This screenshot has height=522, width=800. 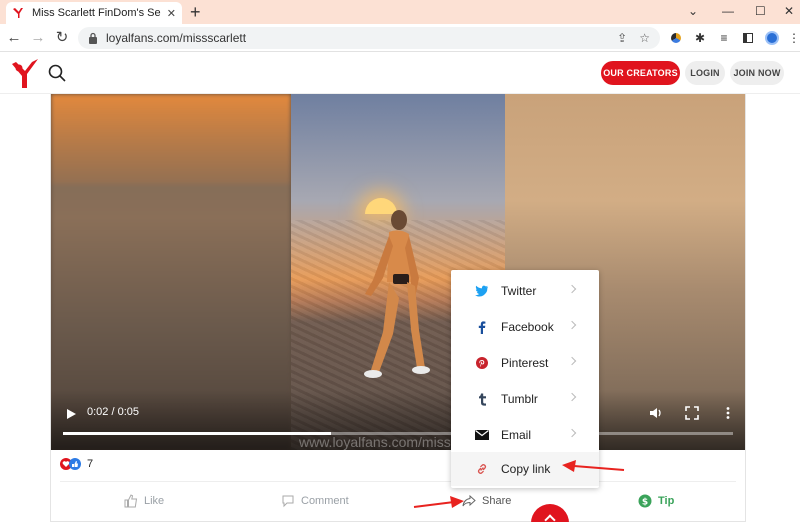 What do you see at coordinates (398, 481) in the screenshot?
I see `reactions-divider` at bounding box center [398, 481].